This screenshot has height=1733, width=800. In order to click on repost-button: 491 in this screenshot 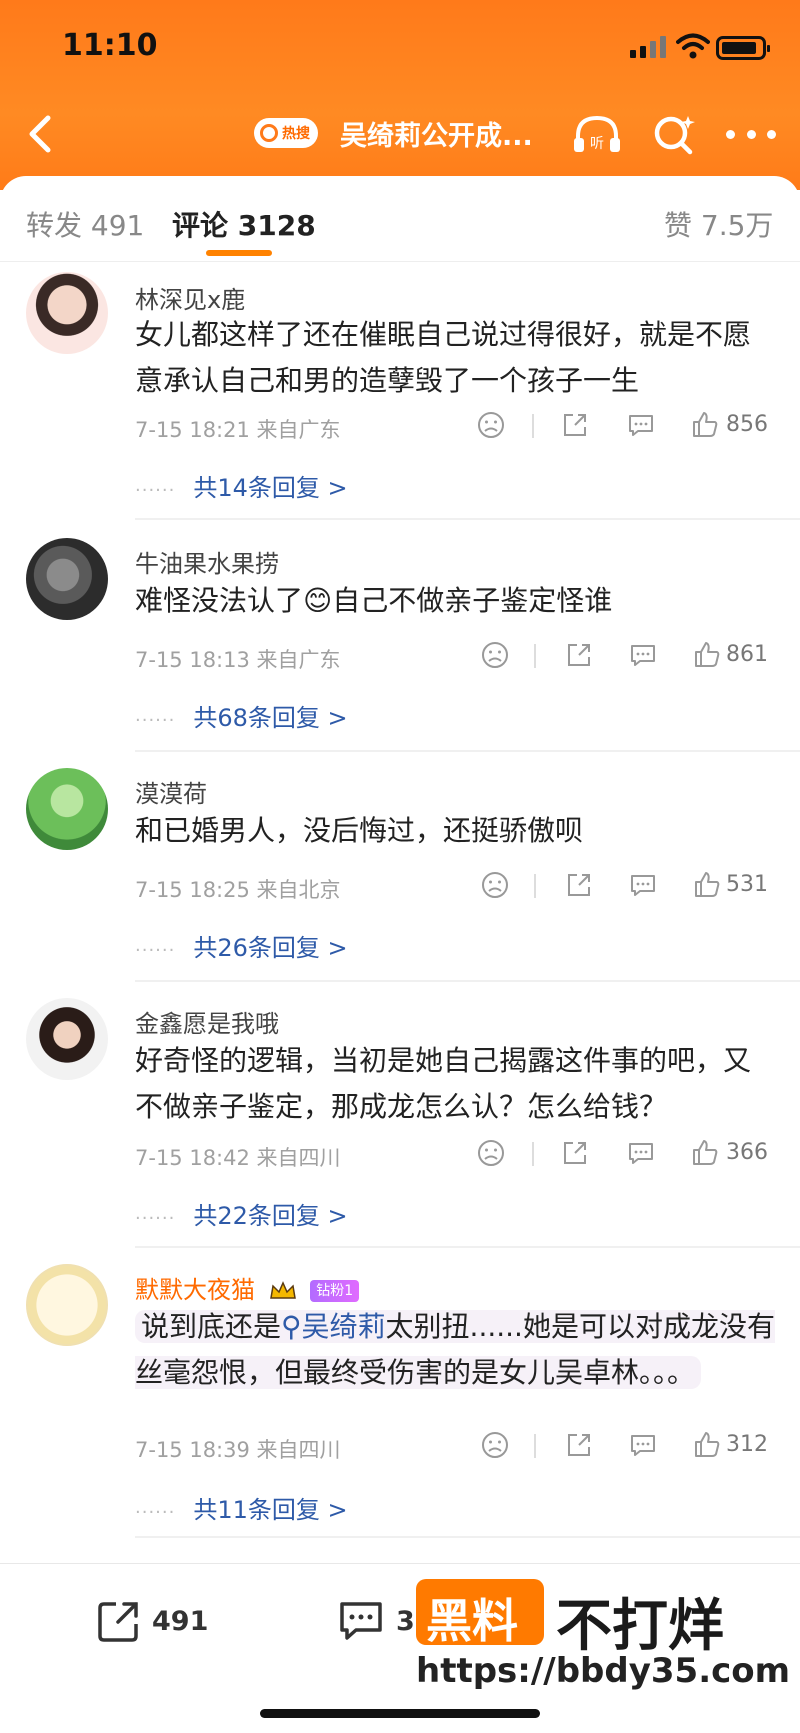, I will do `click(152, 1621)`.